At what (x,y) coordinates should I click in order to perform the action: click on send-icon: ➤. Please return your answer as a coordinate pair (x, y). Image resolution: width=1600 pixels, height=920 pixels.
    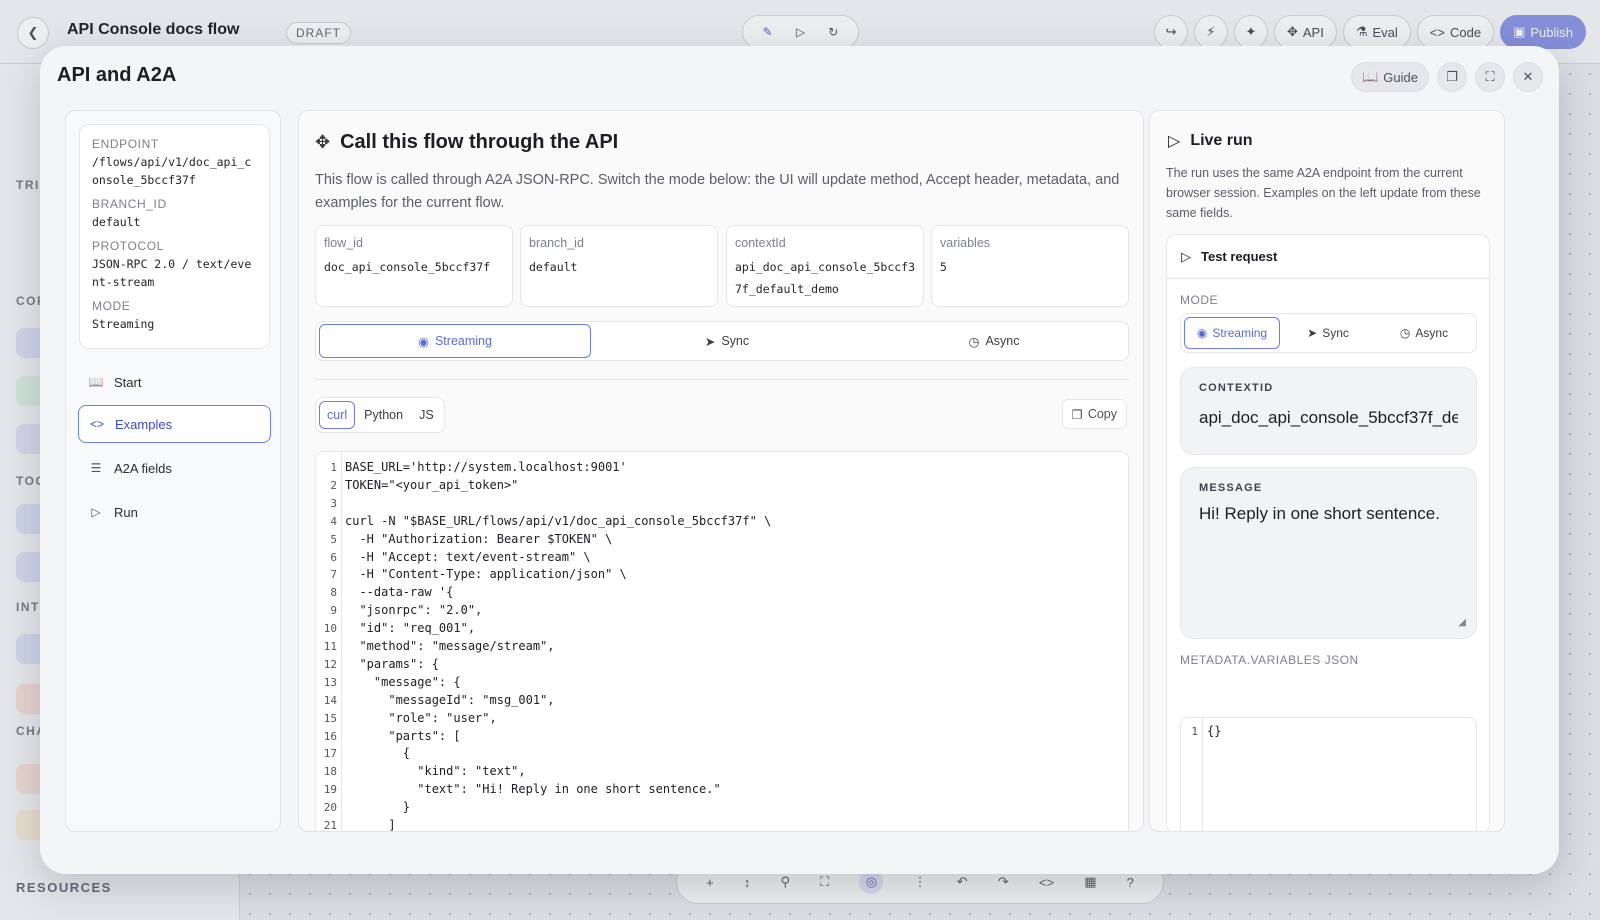
    Looking at the image, I should click on (1312, 333).